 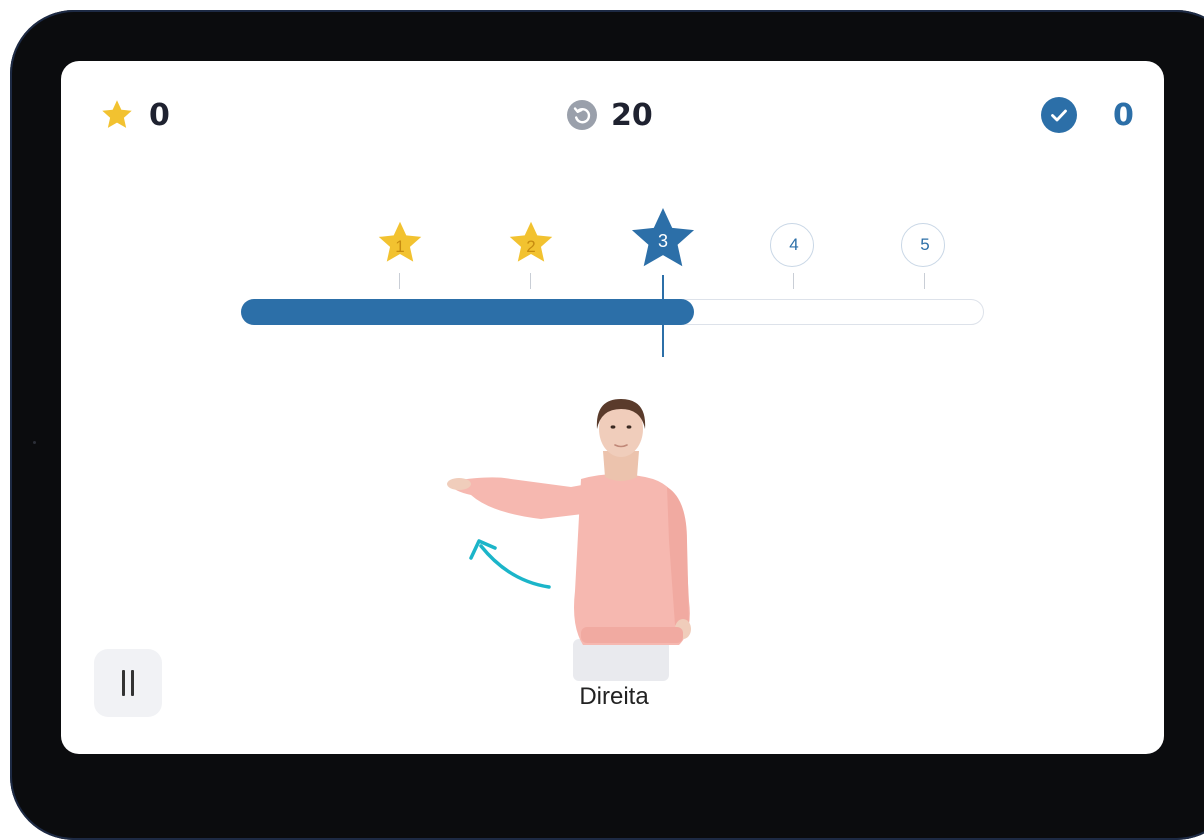 I want to click on exercise-figure, so click(x=569, y=540).